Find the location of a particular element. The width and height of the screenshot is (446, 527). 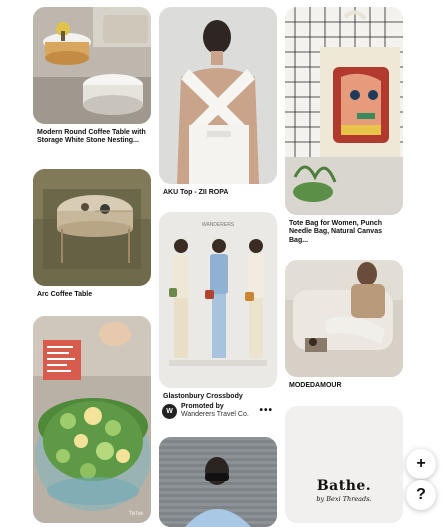

bathe-logo-sub: by Bexi Threads. is located at coordinates (344, 499).